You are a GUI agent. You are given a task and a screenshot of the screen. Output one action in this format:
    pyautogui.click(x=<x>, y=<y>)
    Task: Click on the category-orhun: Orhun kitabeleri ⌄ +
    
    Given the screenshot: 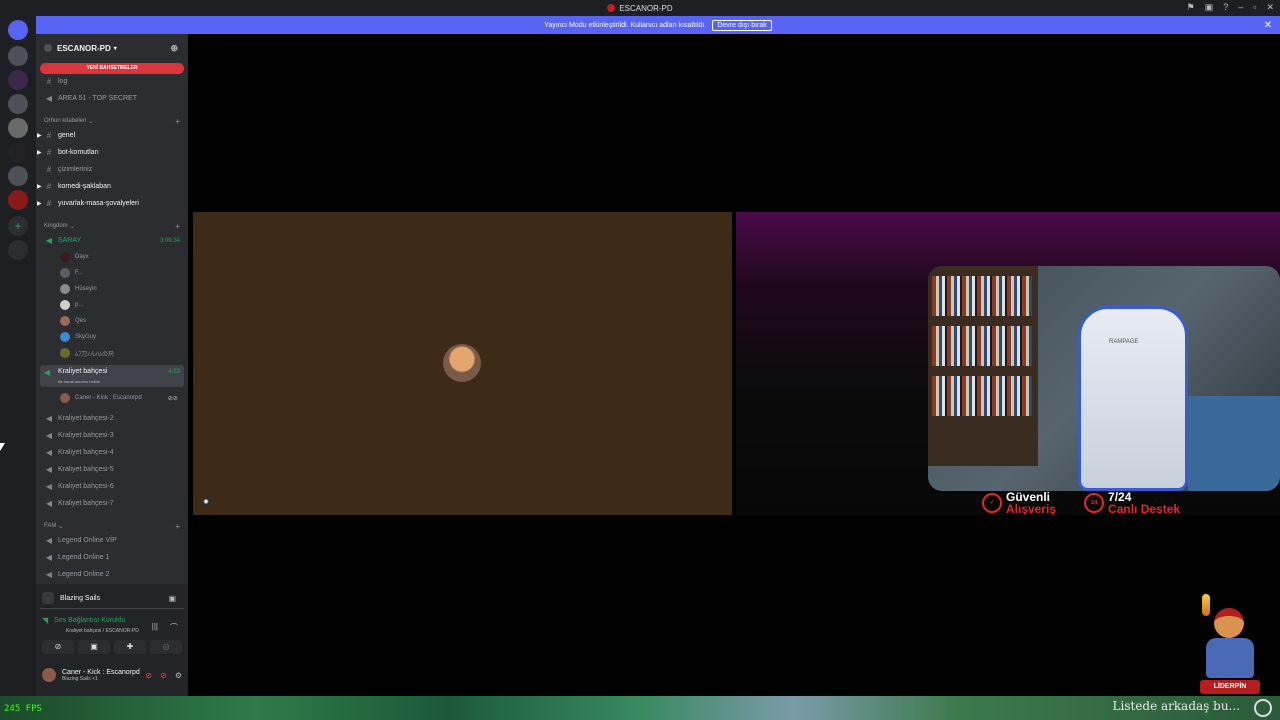 What is the action you would take?
    pyautogui.click(x=114, y=121)
    